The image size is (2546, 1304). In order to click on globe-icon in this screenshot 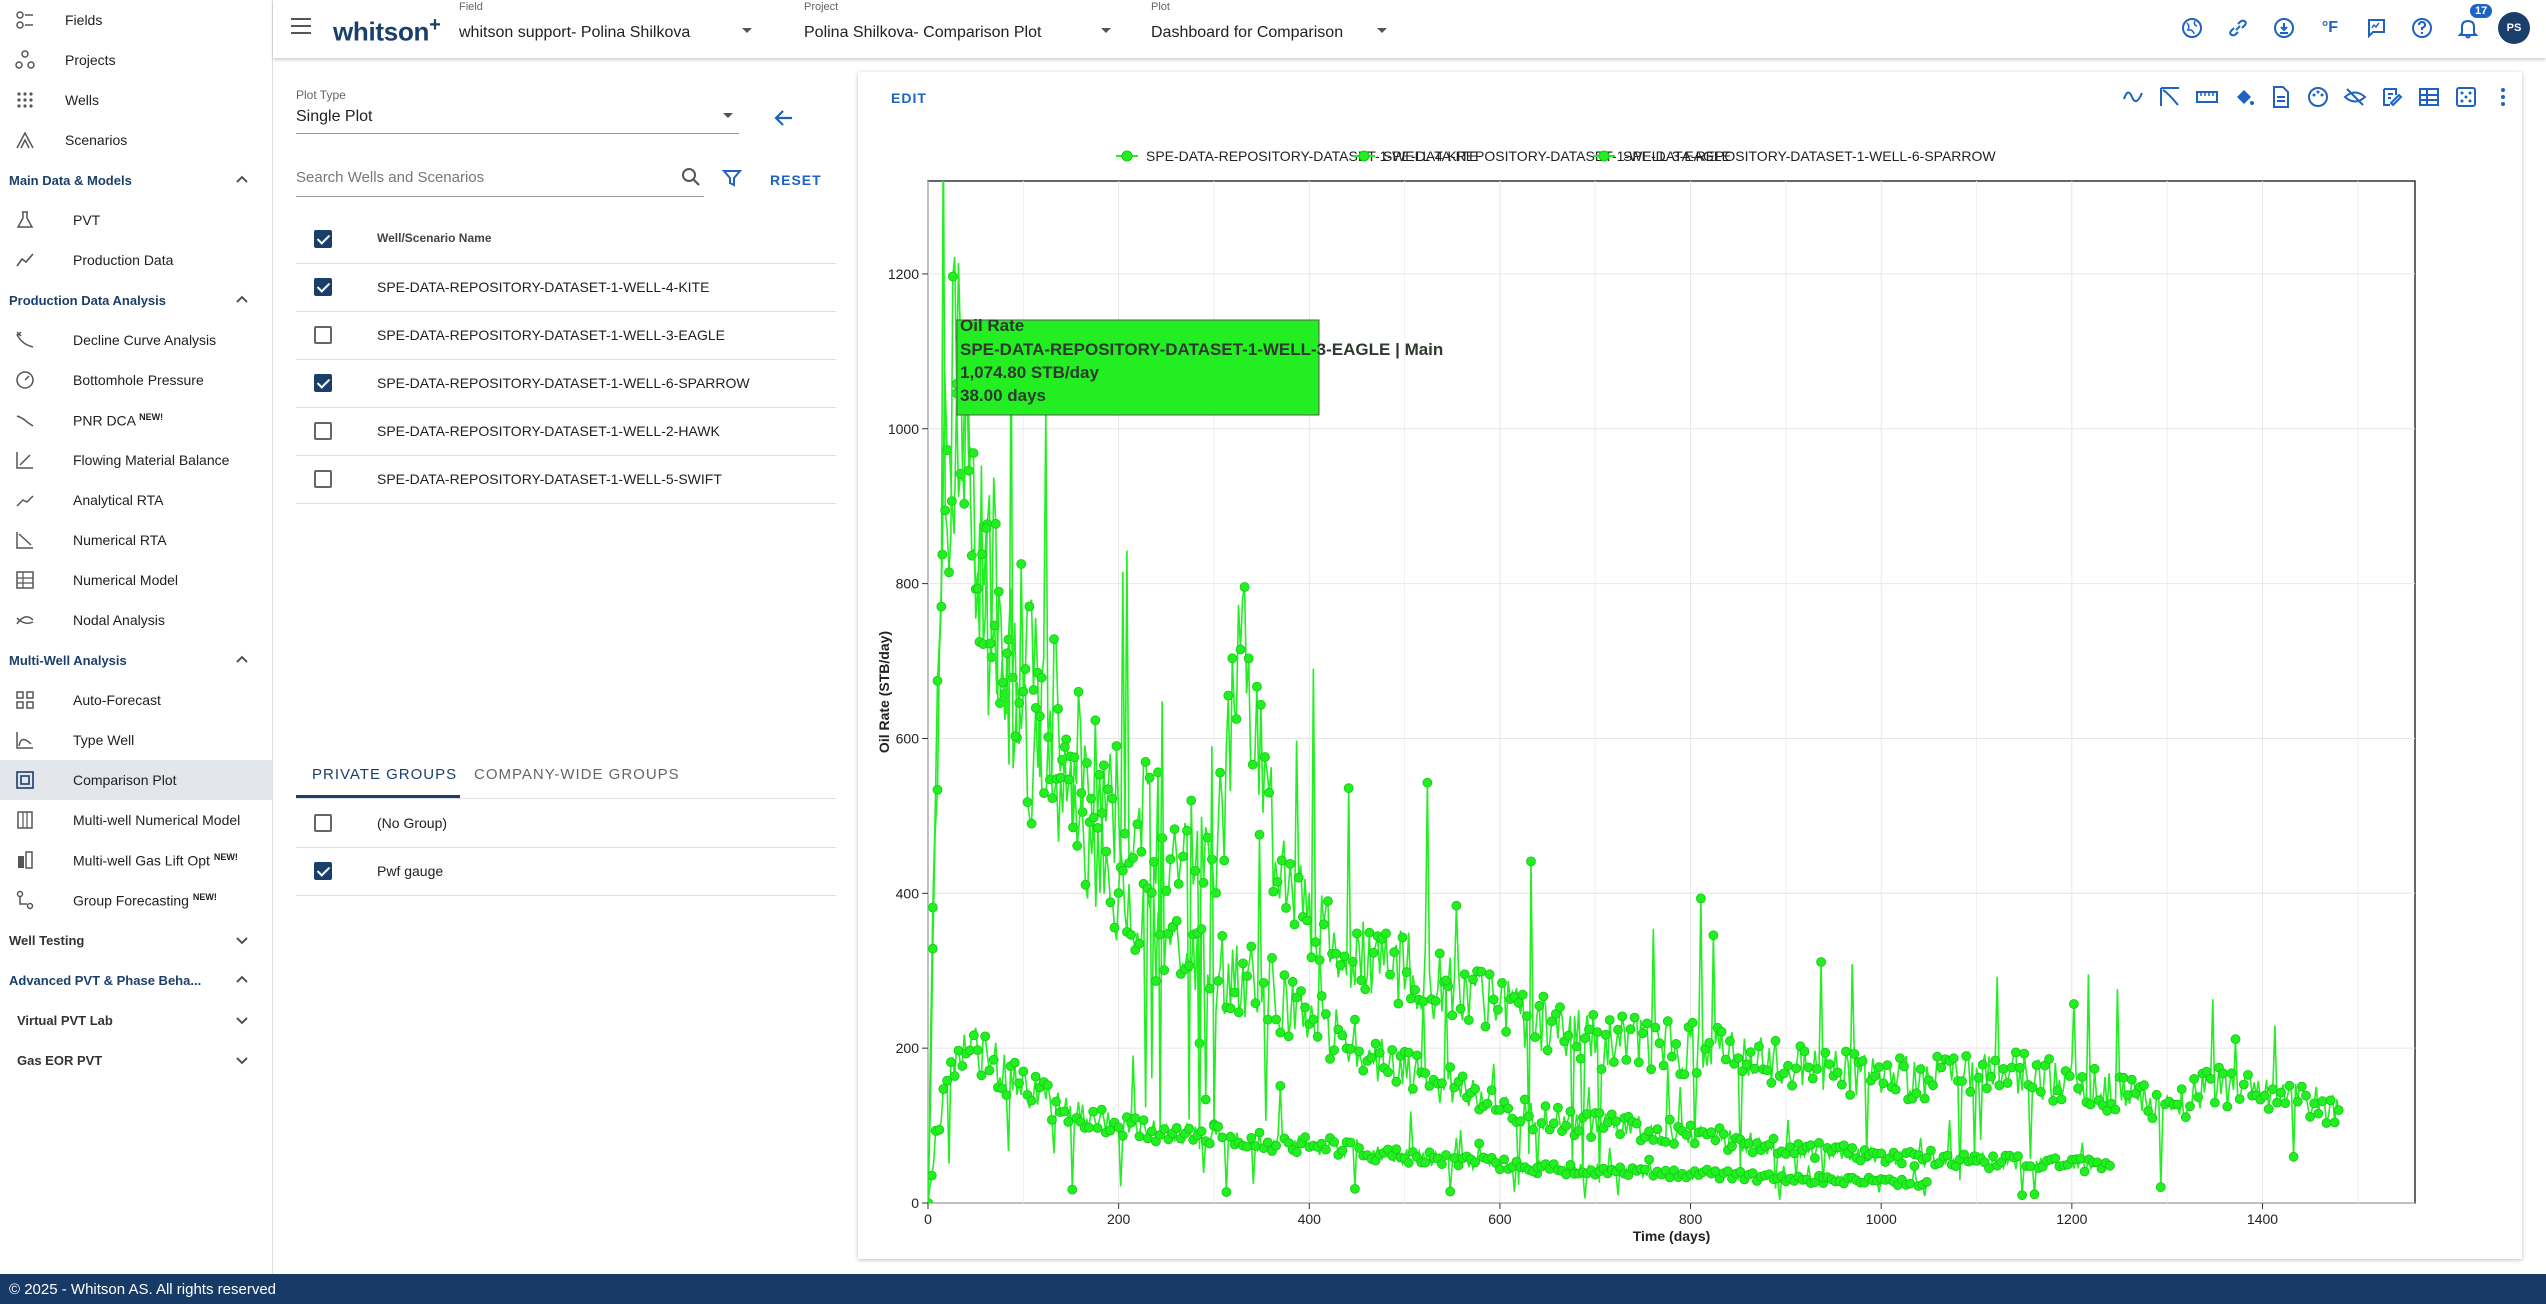, I will do `click(2192, 28)`.